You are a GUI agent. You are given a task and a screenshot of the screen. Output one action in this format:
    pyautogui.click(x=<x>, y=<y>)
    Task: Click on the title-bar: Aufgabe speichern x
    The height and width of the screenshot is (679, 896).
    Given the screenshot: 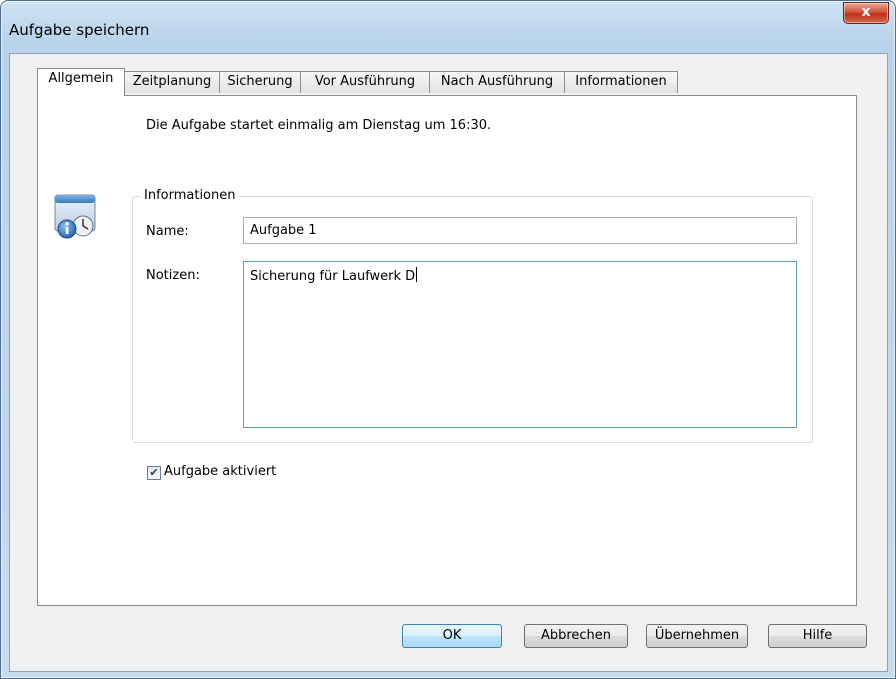 What is the action you would take?
    pyautogui.click(x=448, y=27)
    